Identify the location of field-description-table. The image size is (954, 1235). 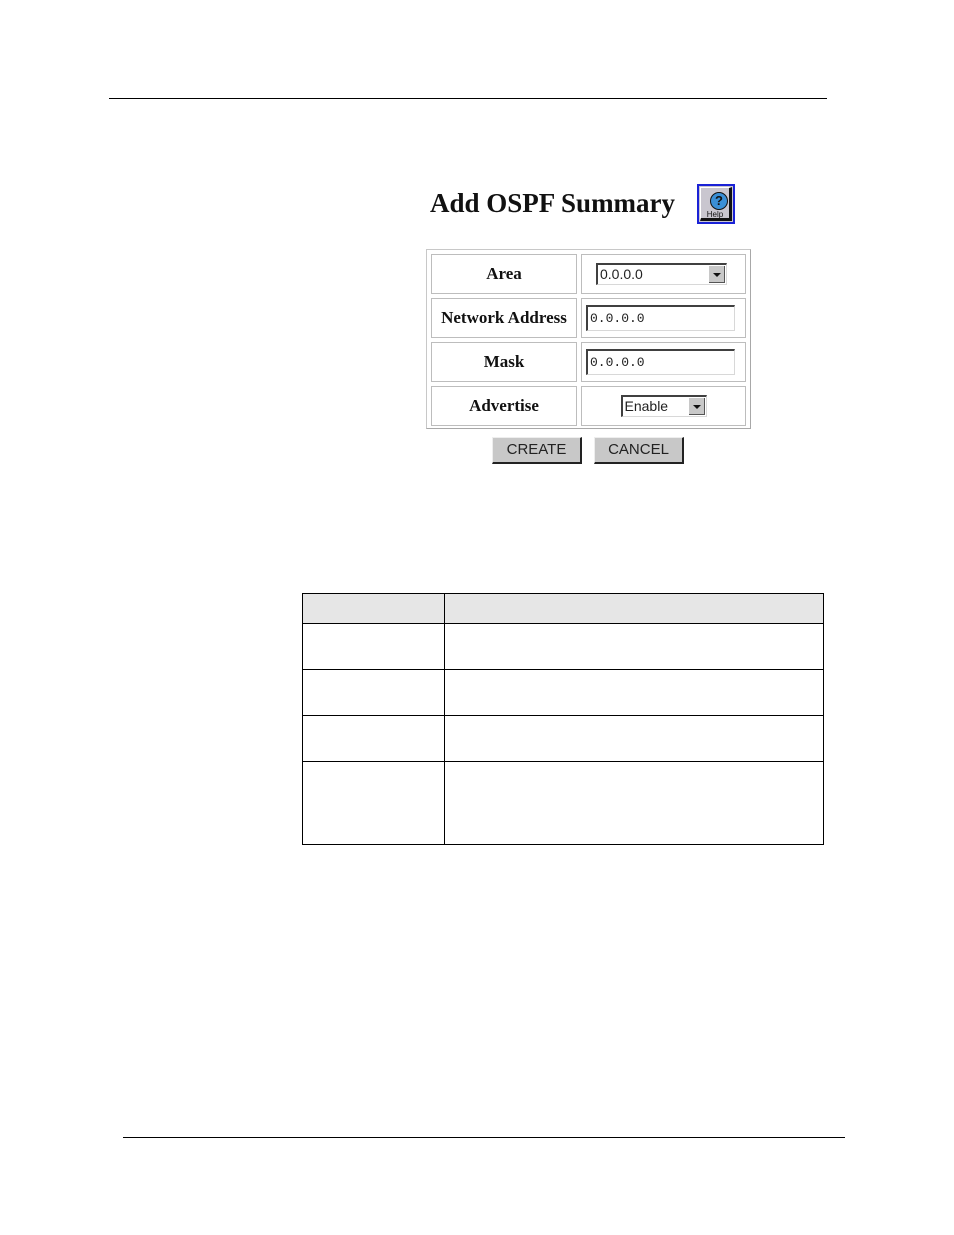
(563, 719).